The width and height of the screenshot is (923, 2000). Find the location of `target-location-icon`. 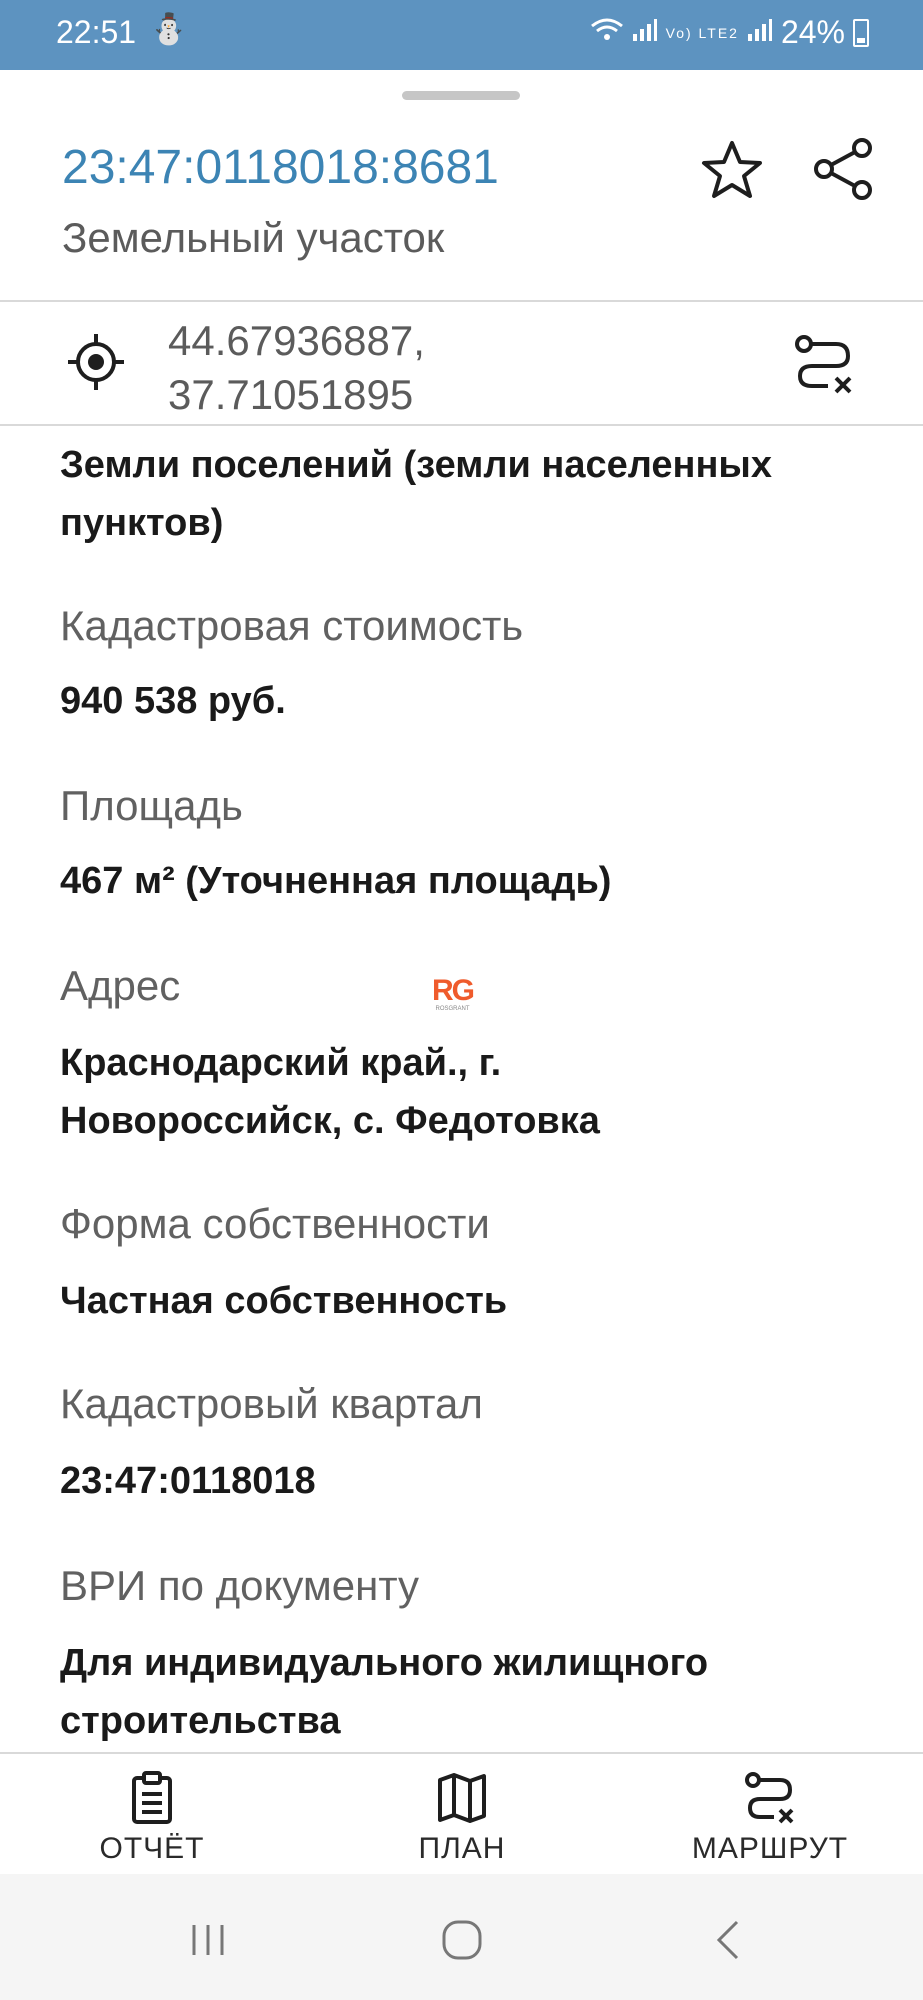

target-location-icon is located at coordinates (96, 362).